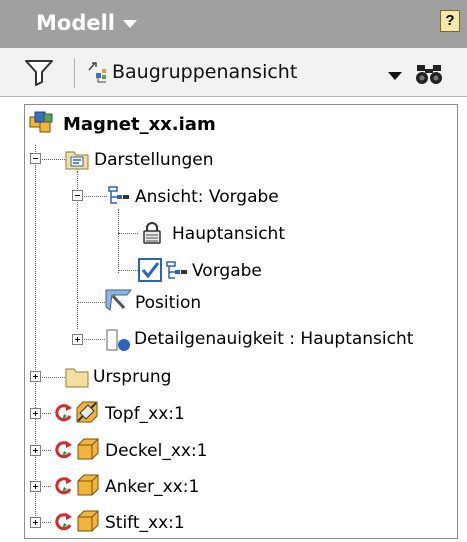 This screenshot has width=467, height=542. What do you see at coordinates (139, 124) in the screenshot?
I see `tree-item-root: Magnet_xx.iam` at bounding box center [139, 124].